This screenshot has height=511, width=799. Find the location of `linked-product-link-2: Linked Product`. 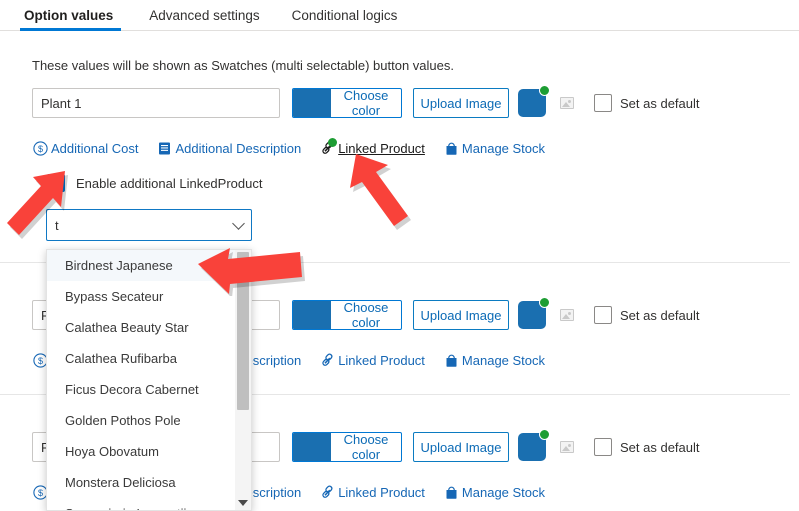

linked-product-link-2: Linked Product is located at coordinates (372, 360).